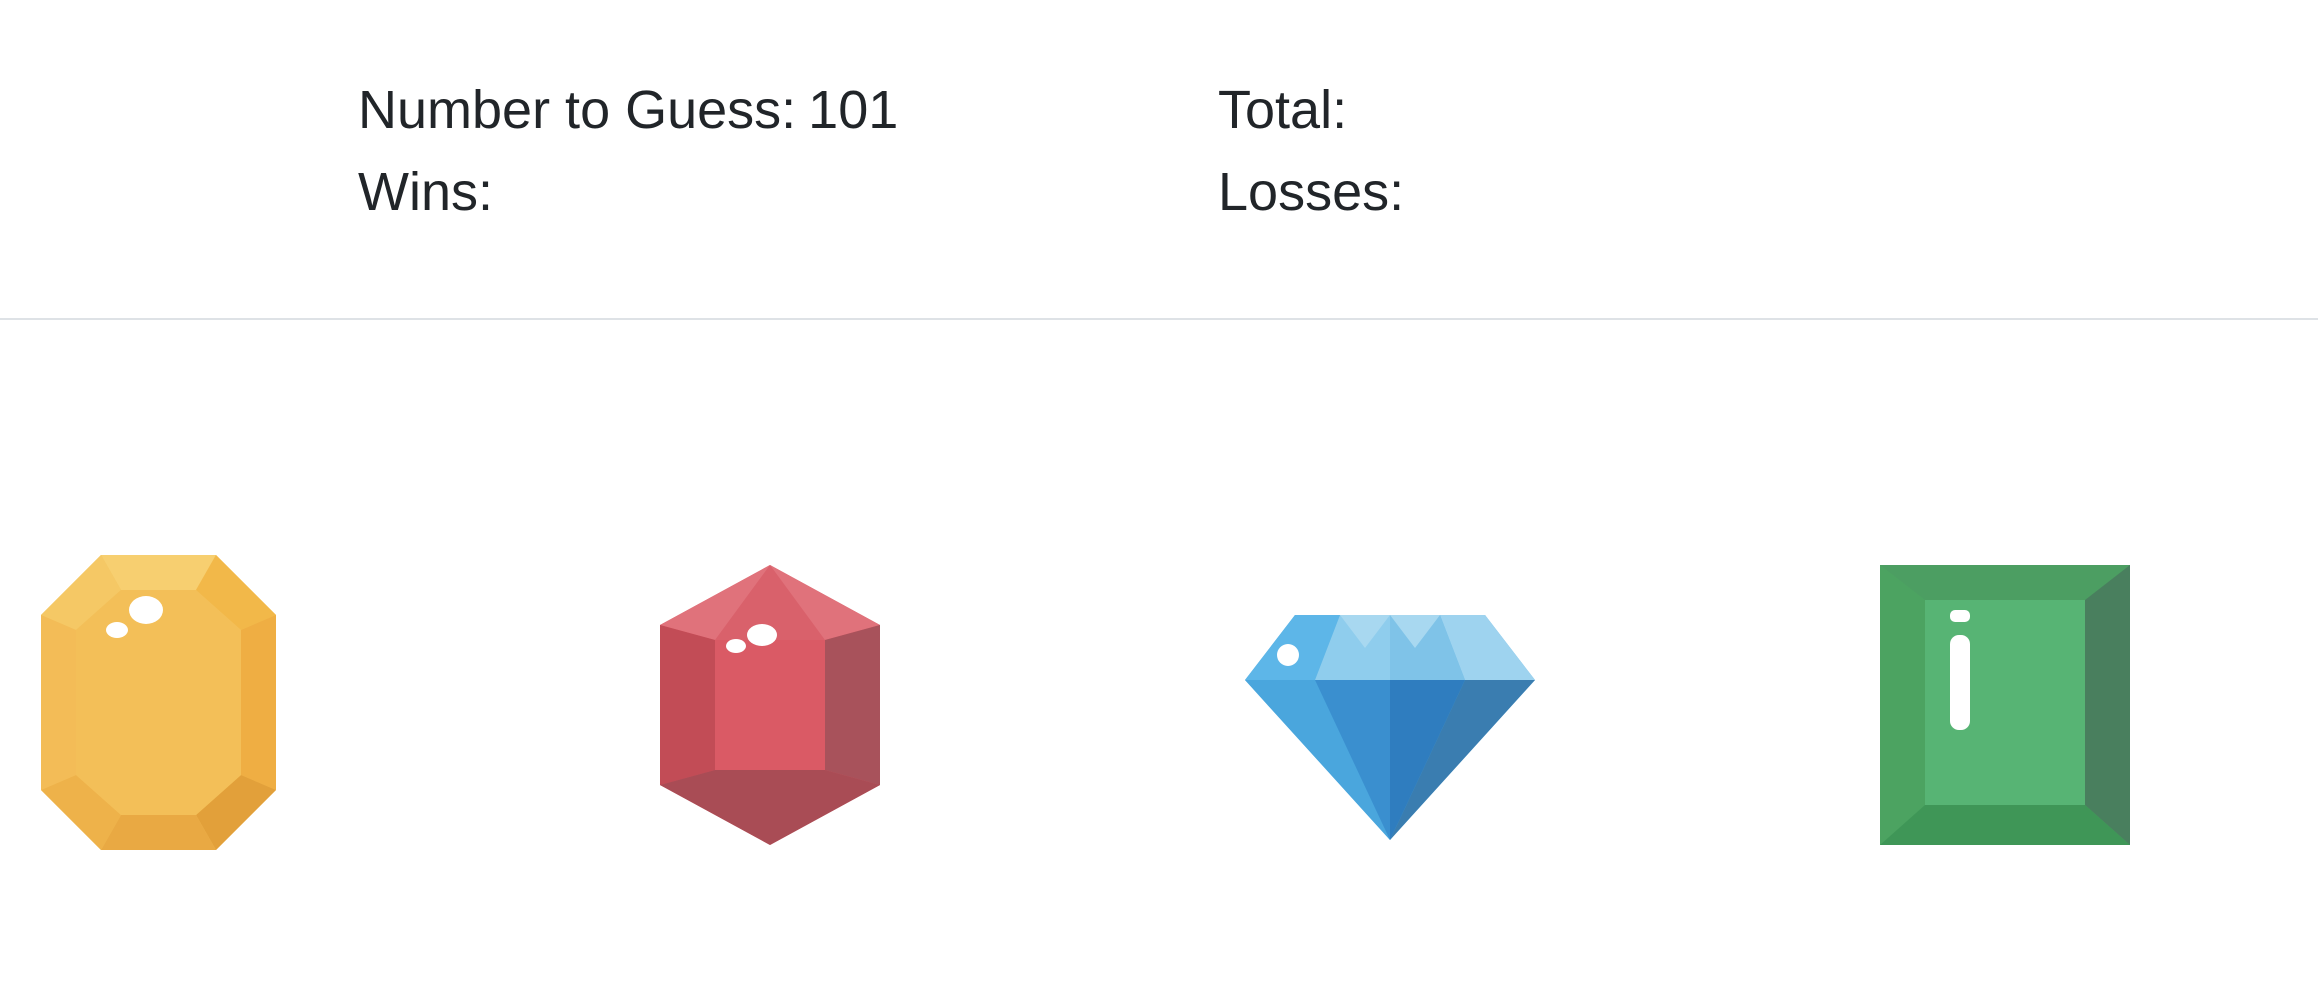  Describe the element at coordinates (1390, 727) in the screenshot. I see `blue-diamond-icon` at that location.